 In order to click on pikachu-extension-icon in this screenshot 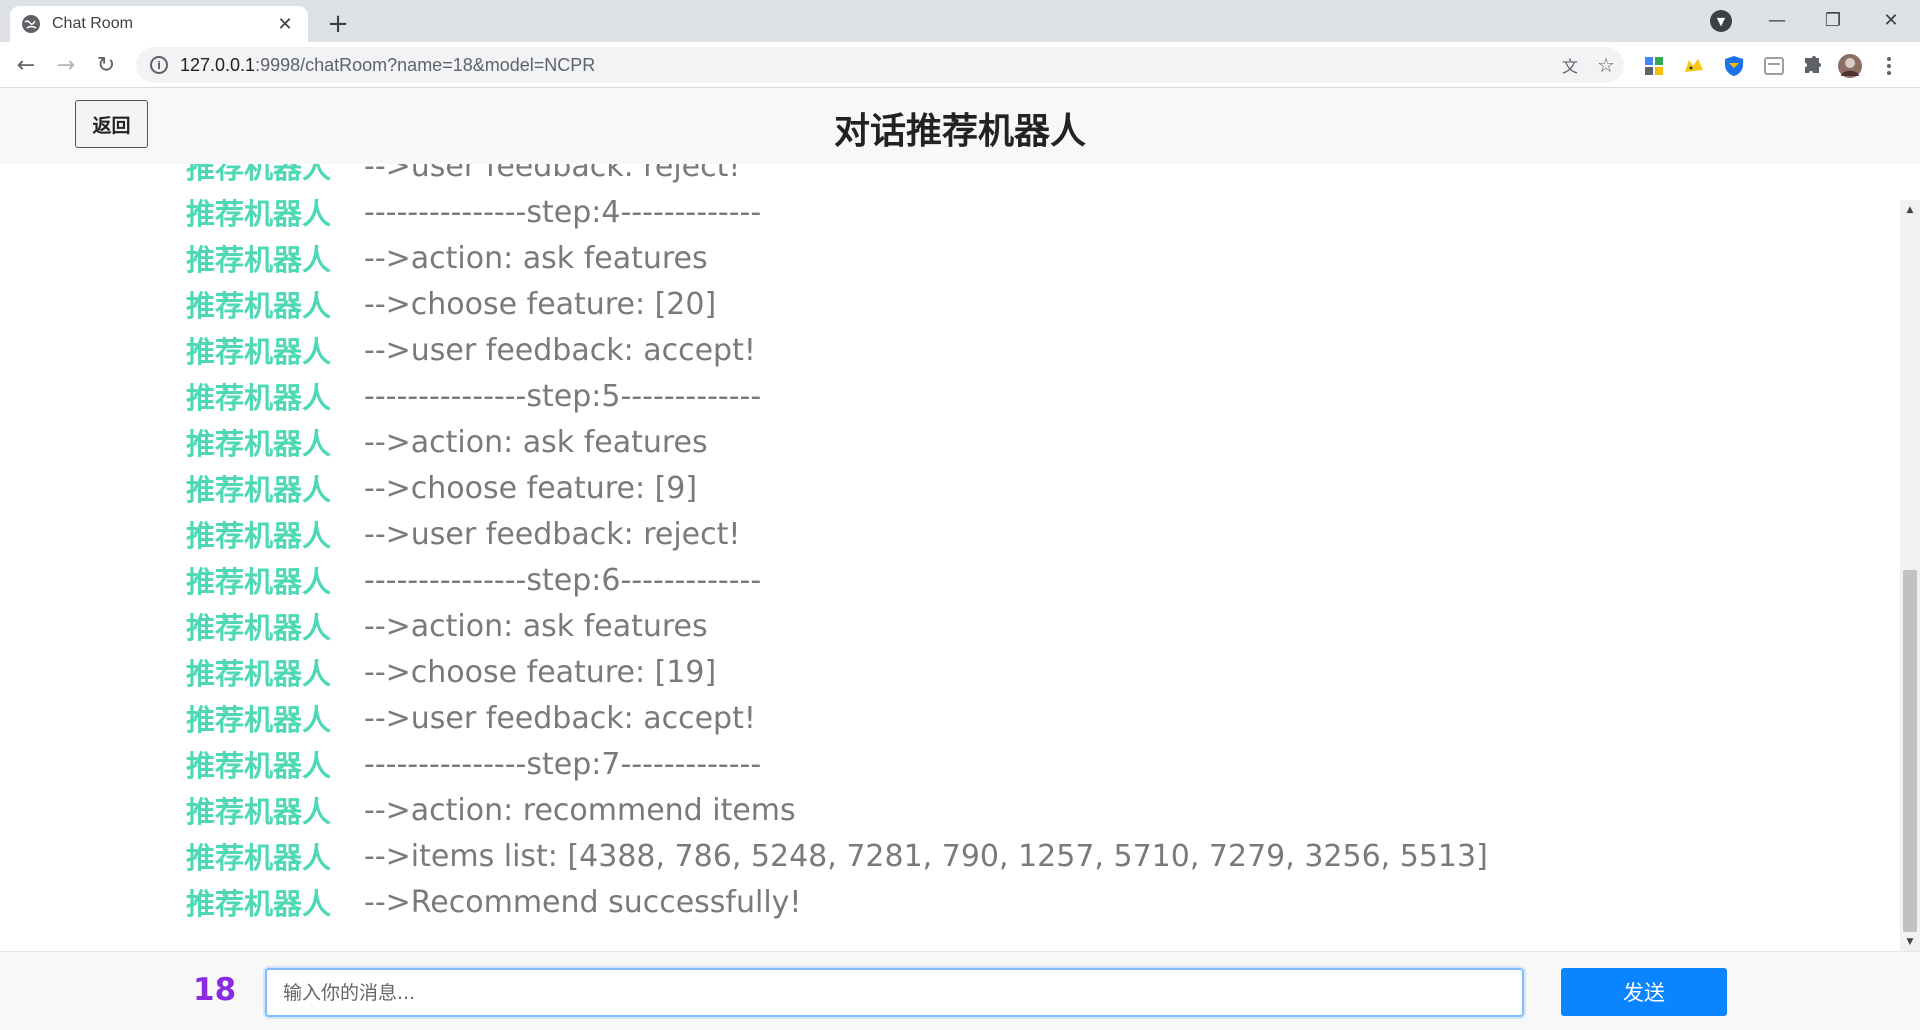, I will do `click(1694, 66)`.